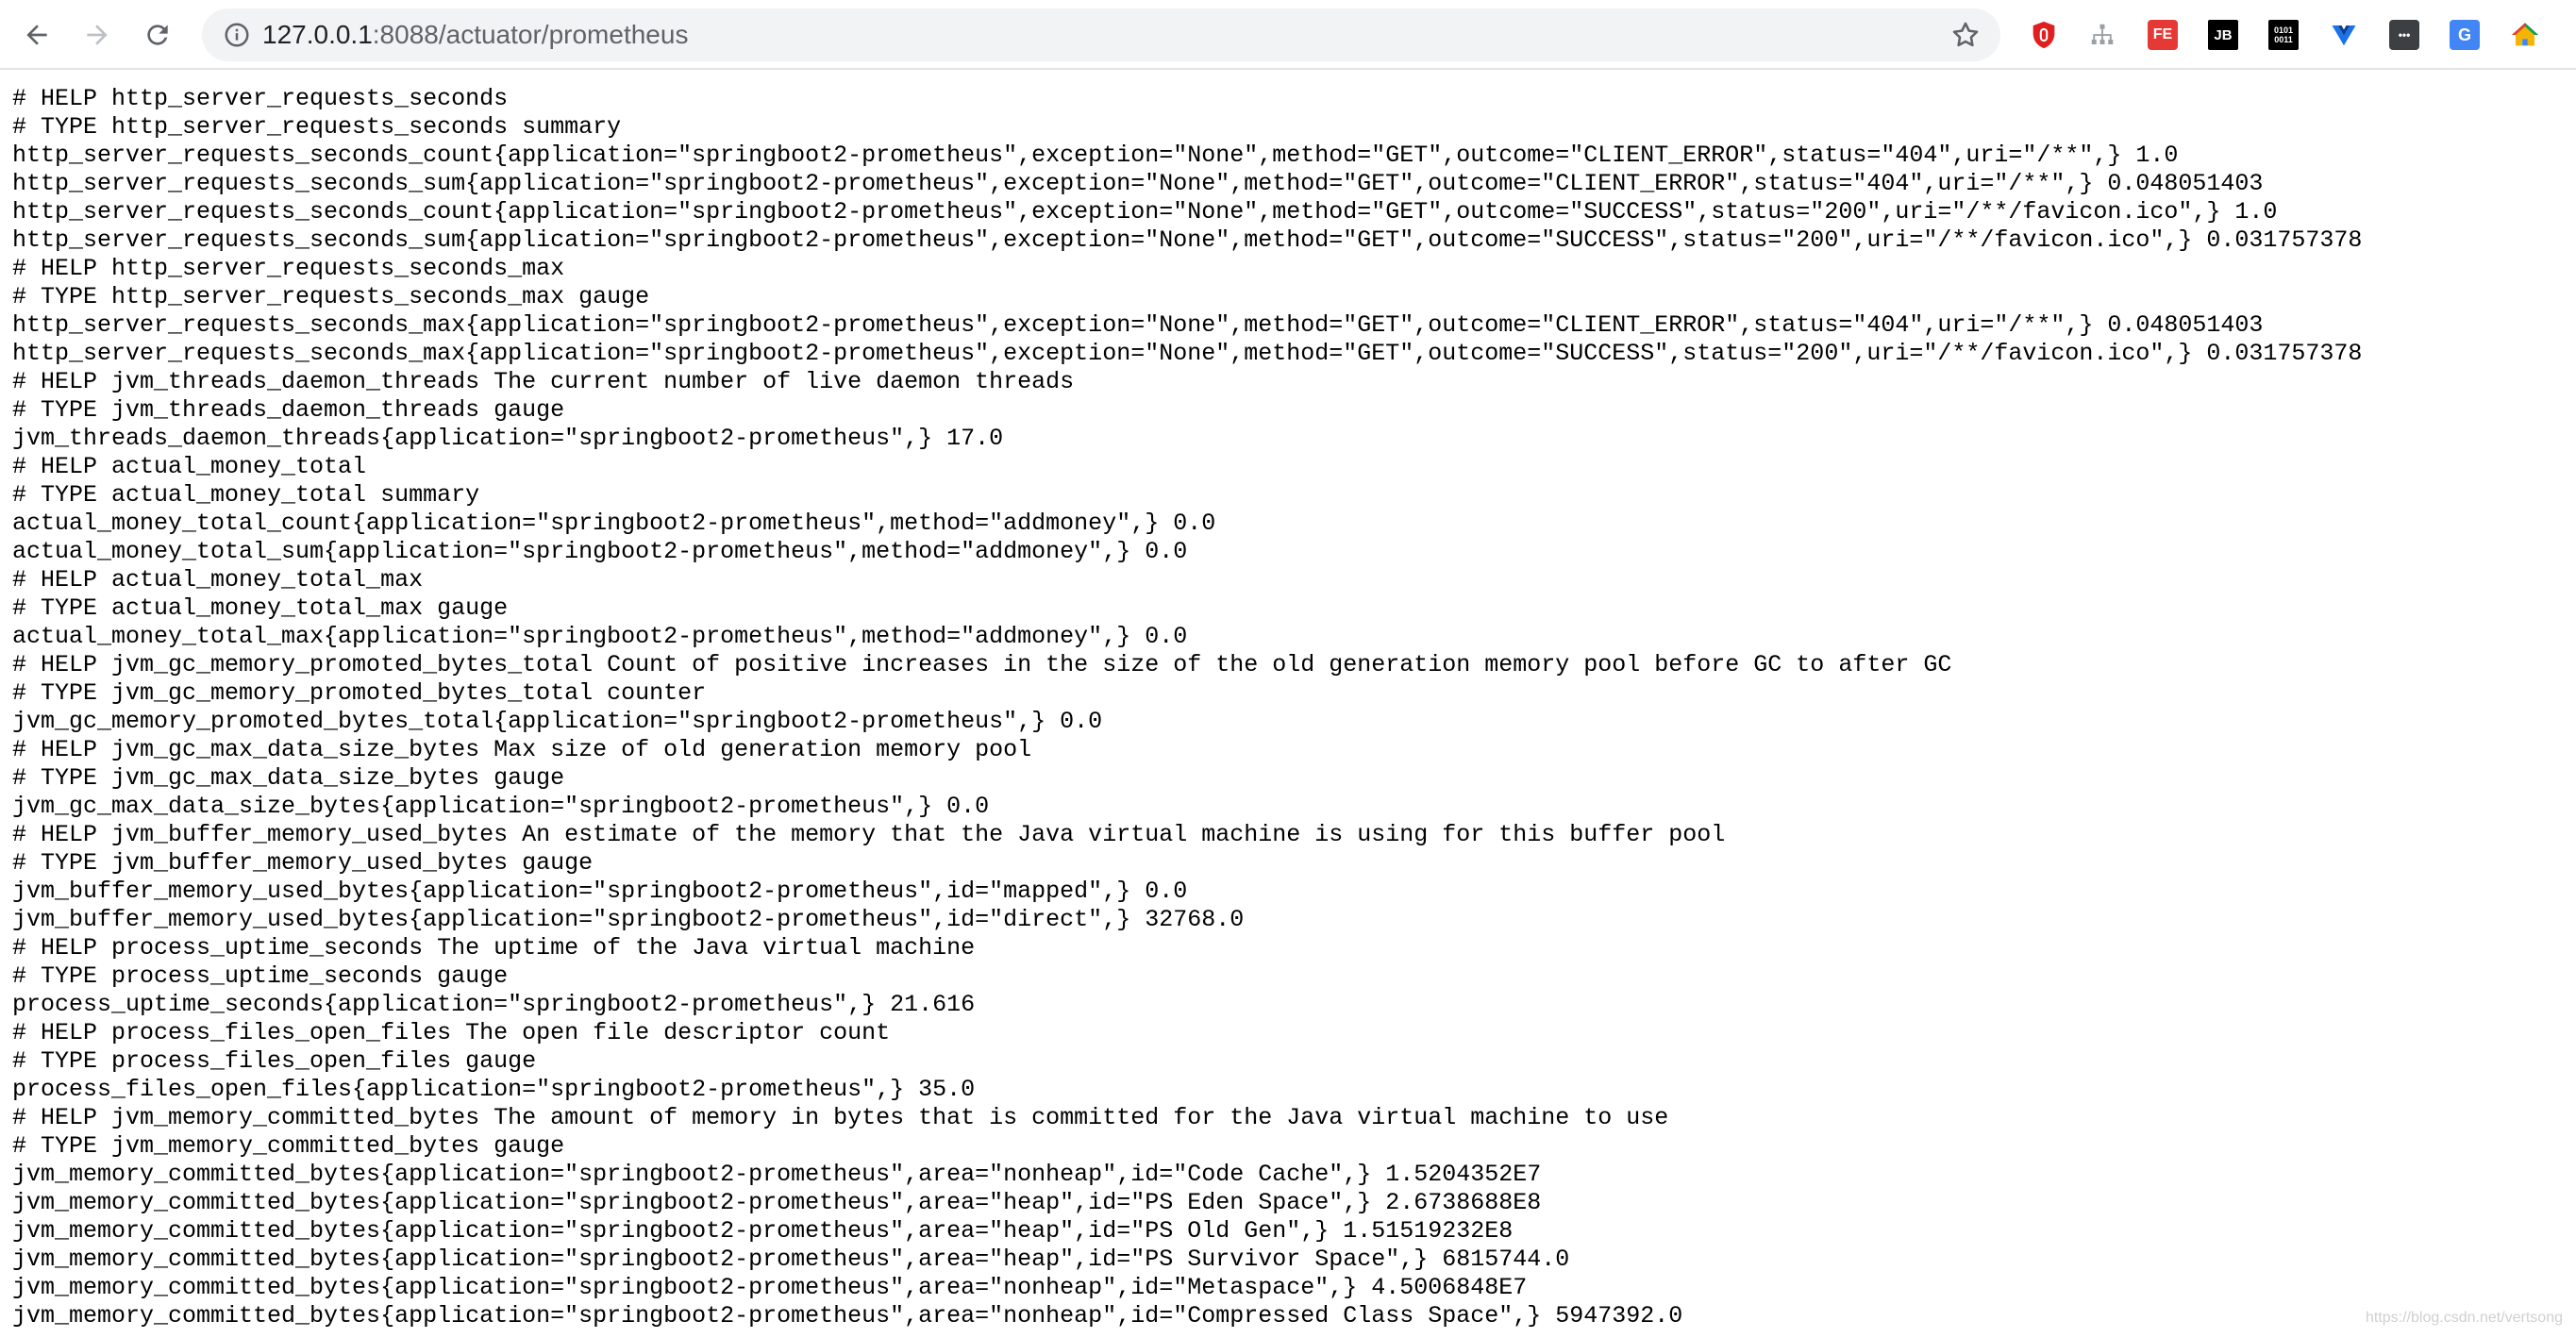 The image size is (2576, 1338). I want to click on address-url: 127.0.0.1:8088/actuator/prometheus, so click(475, 34).